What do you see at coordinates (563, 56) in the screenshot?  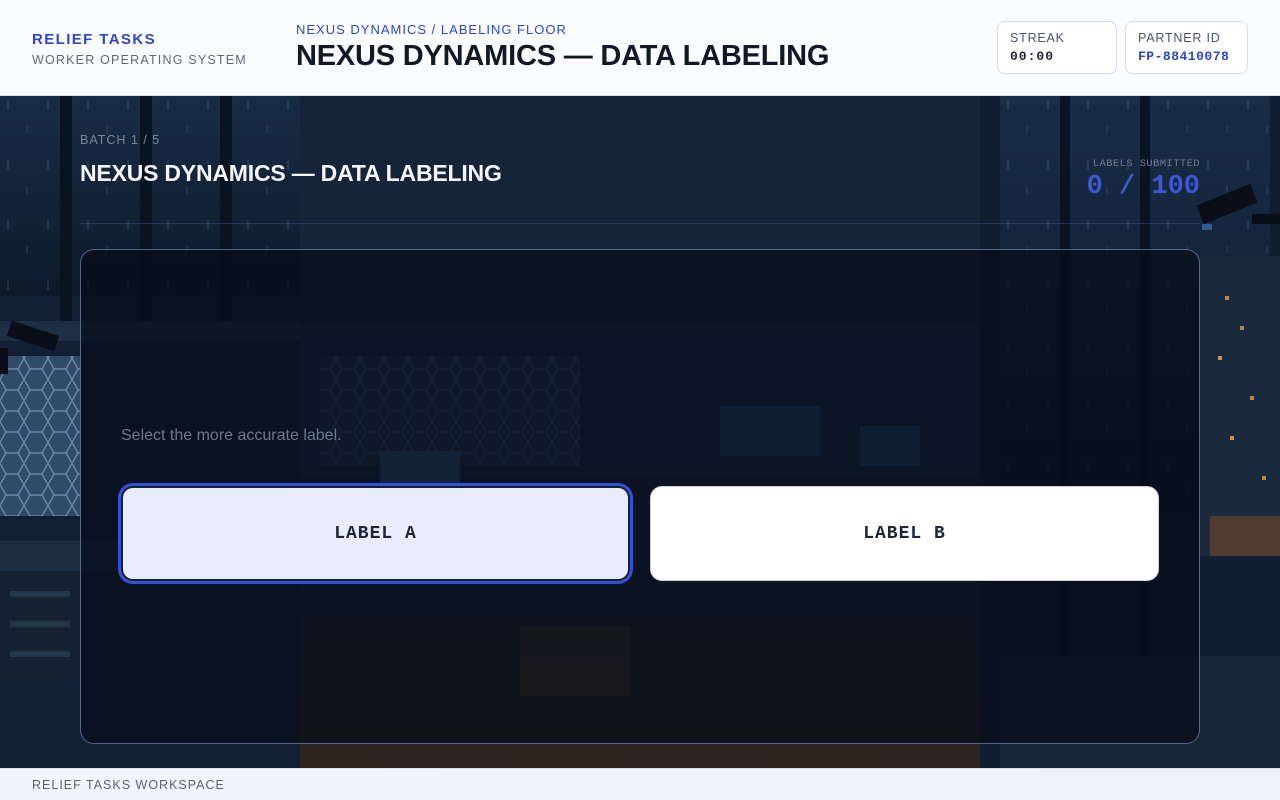 I see `page-title: NEXUS DYNAMICS — DATA LABELING` at bounding box center [563, 56].